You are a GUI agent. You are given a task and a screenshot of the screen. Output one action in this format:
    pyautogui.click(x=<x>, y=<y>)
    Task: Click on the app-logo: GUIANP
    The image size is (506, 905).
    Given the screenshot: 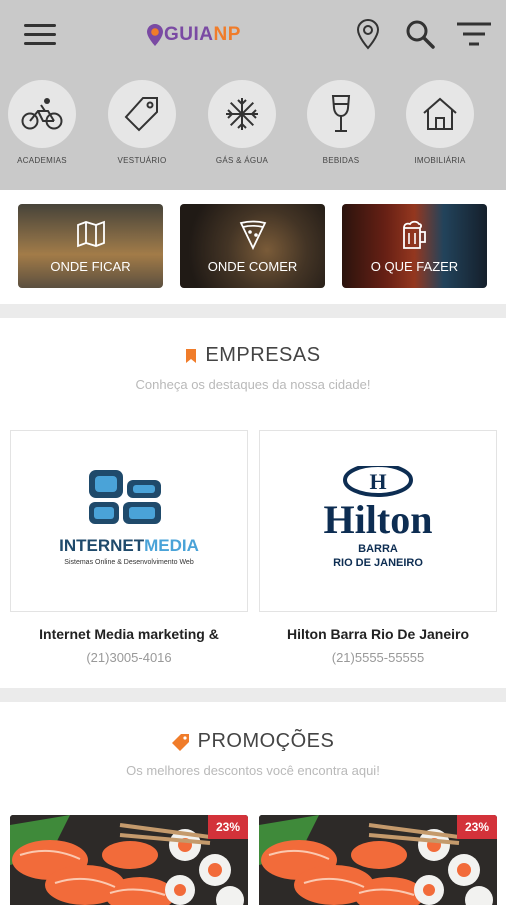 What is the action you would take?
    pyautogui.click(x=193, y=35)
    